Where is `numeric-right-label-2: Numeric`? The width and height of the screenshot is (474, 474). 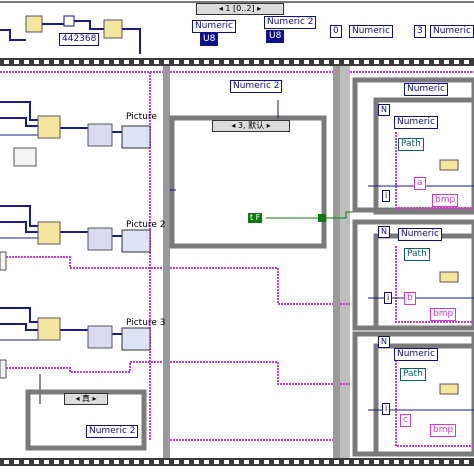 numeric-right-label-2: Numeric is located at coordinates (452, 31).